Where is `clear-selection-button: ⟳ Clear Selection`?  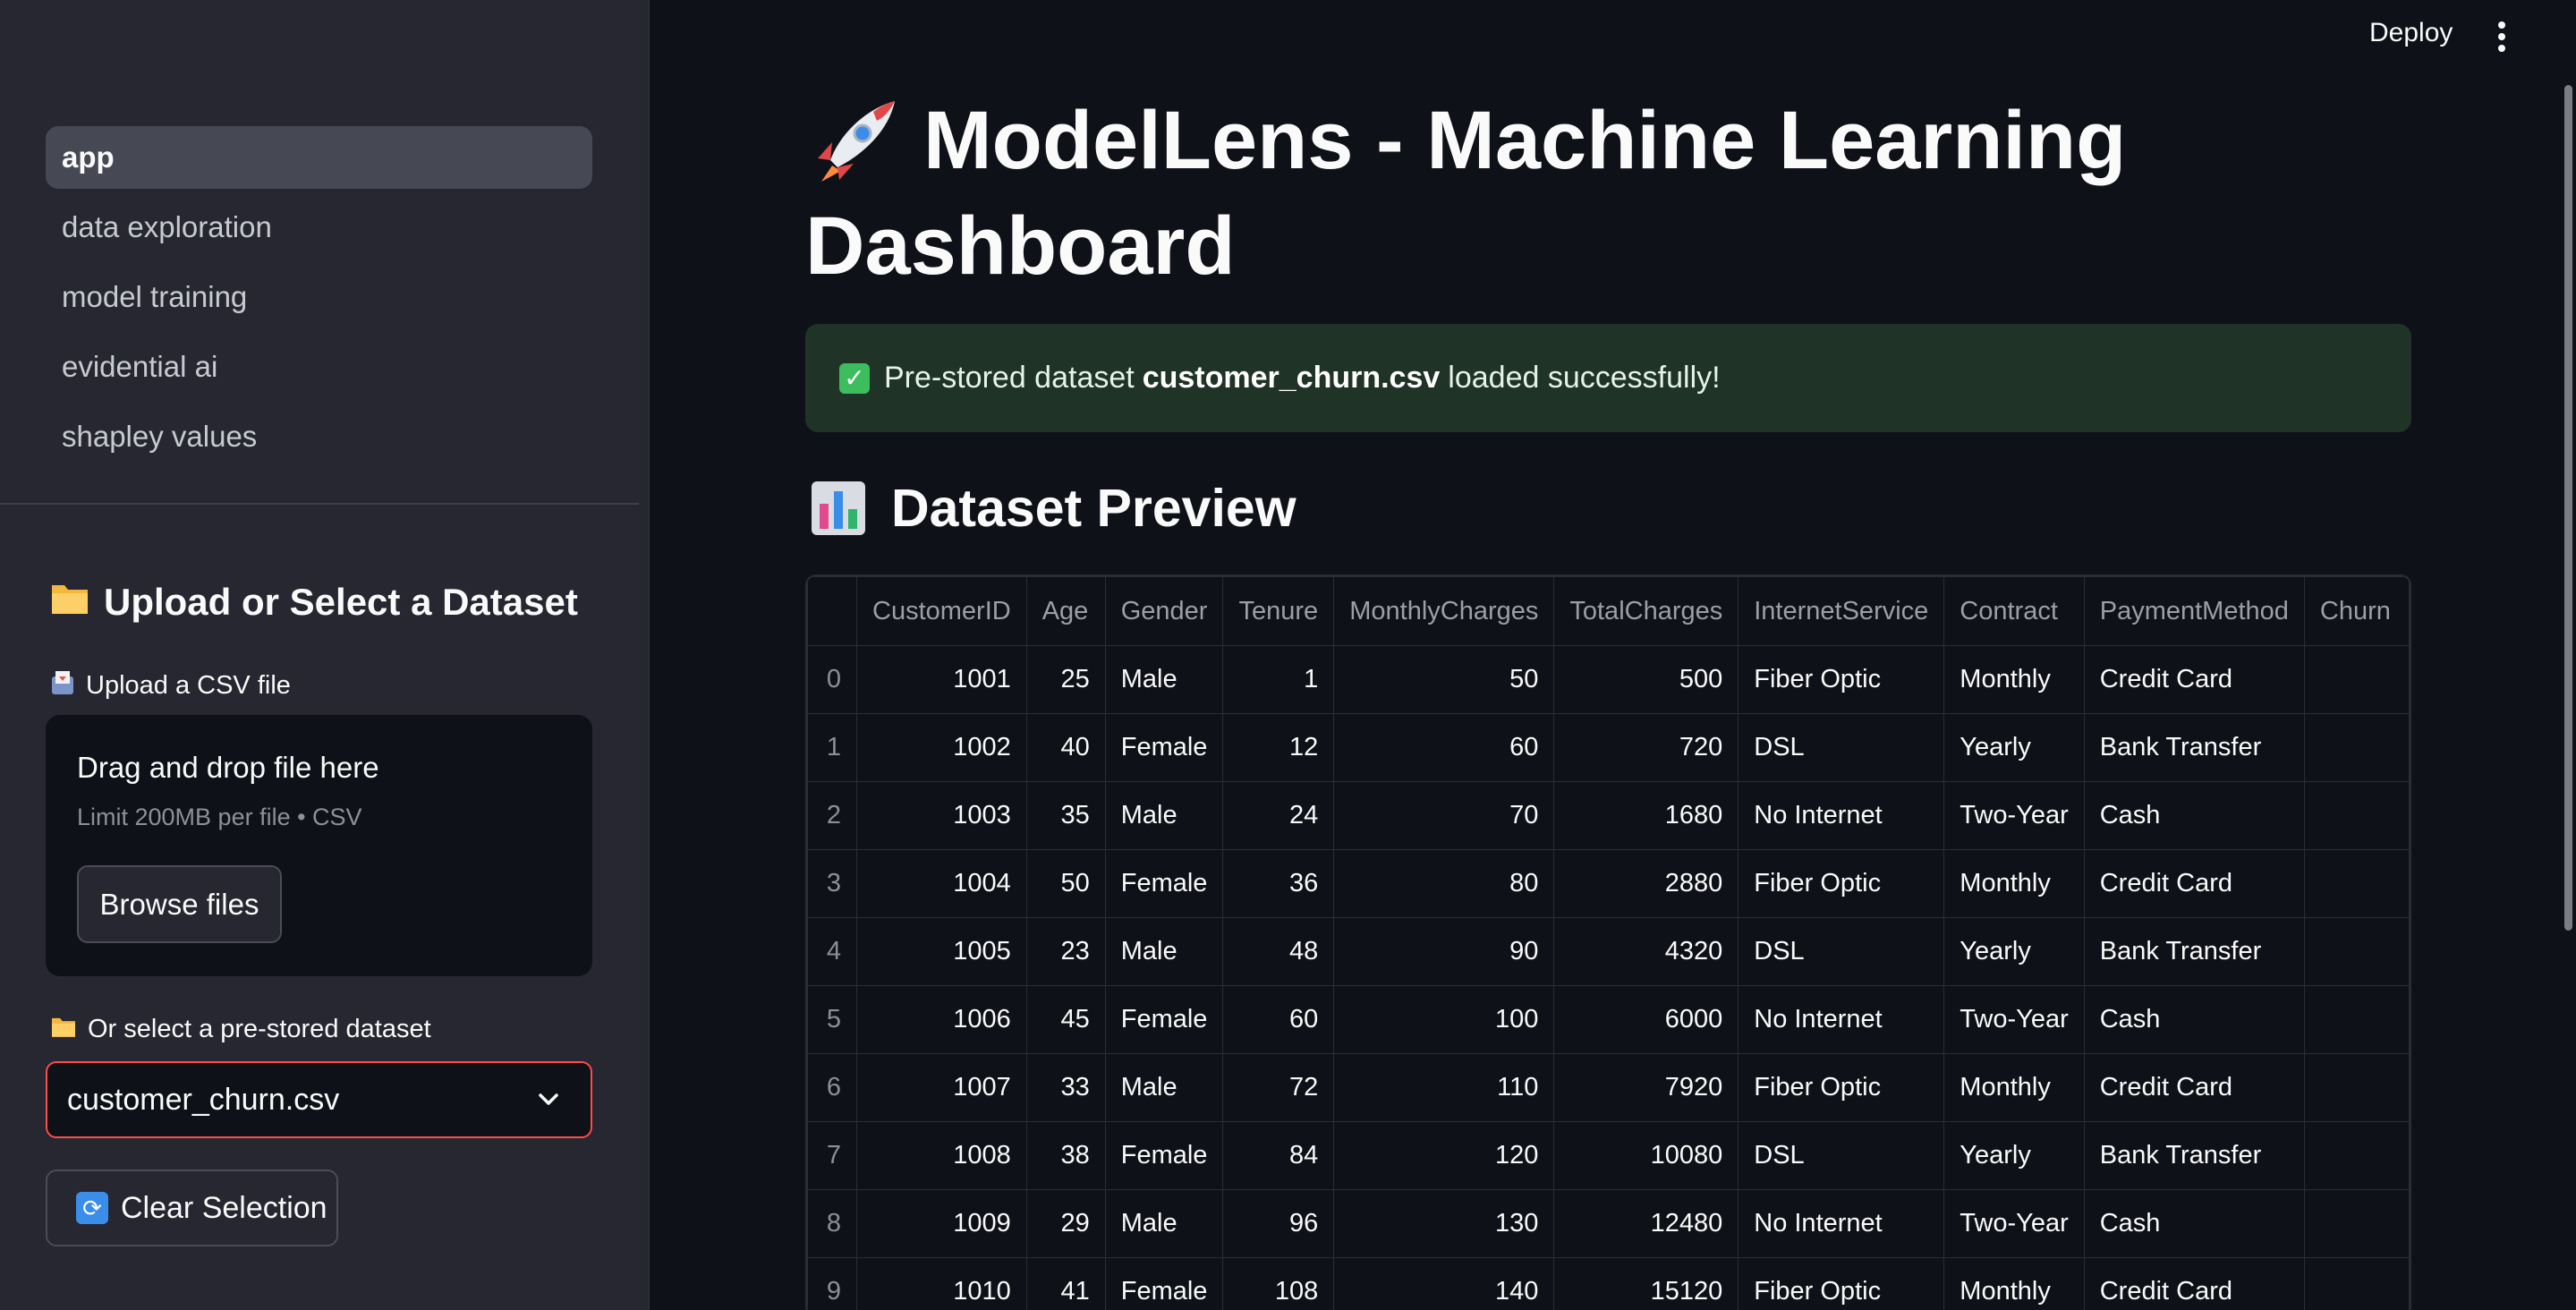
clear-selection-button: ⟳ Clear Selection is located at coordinates (192, 1208).